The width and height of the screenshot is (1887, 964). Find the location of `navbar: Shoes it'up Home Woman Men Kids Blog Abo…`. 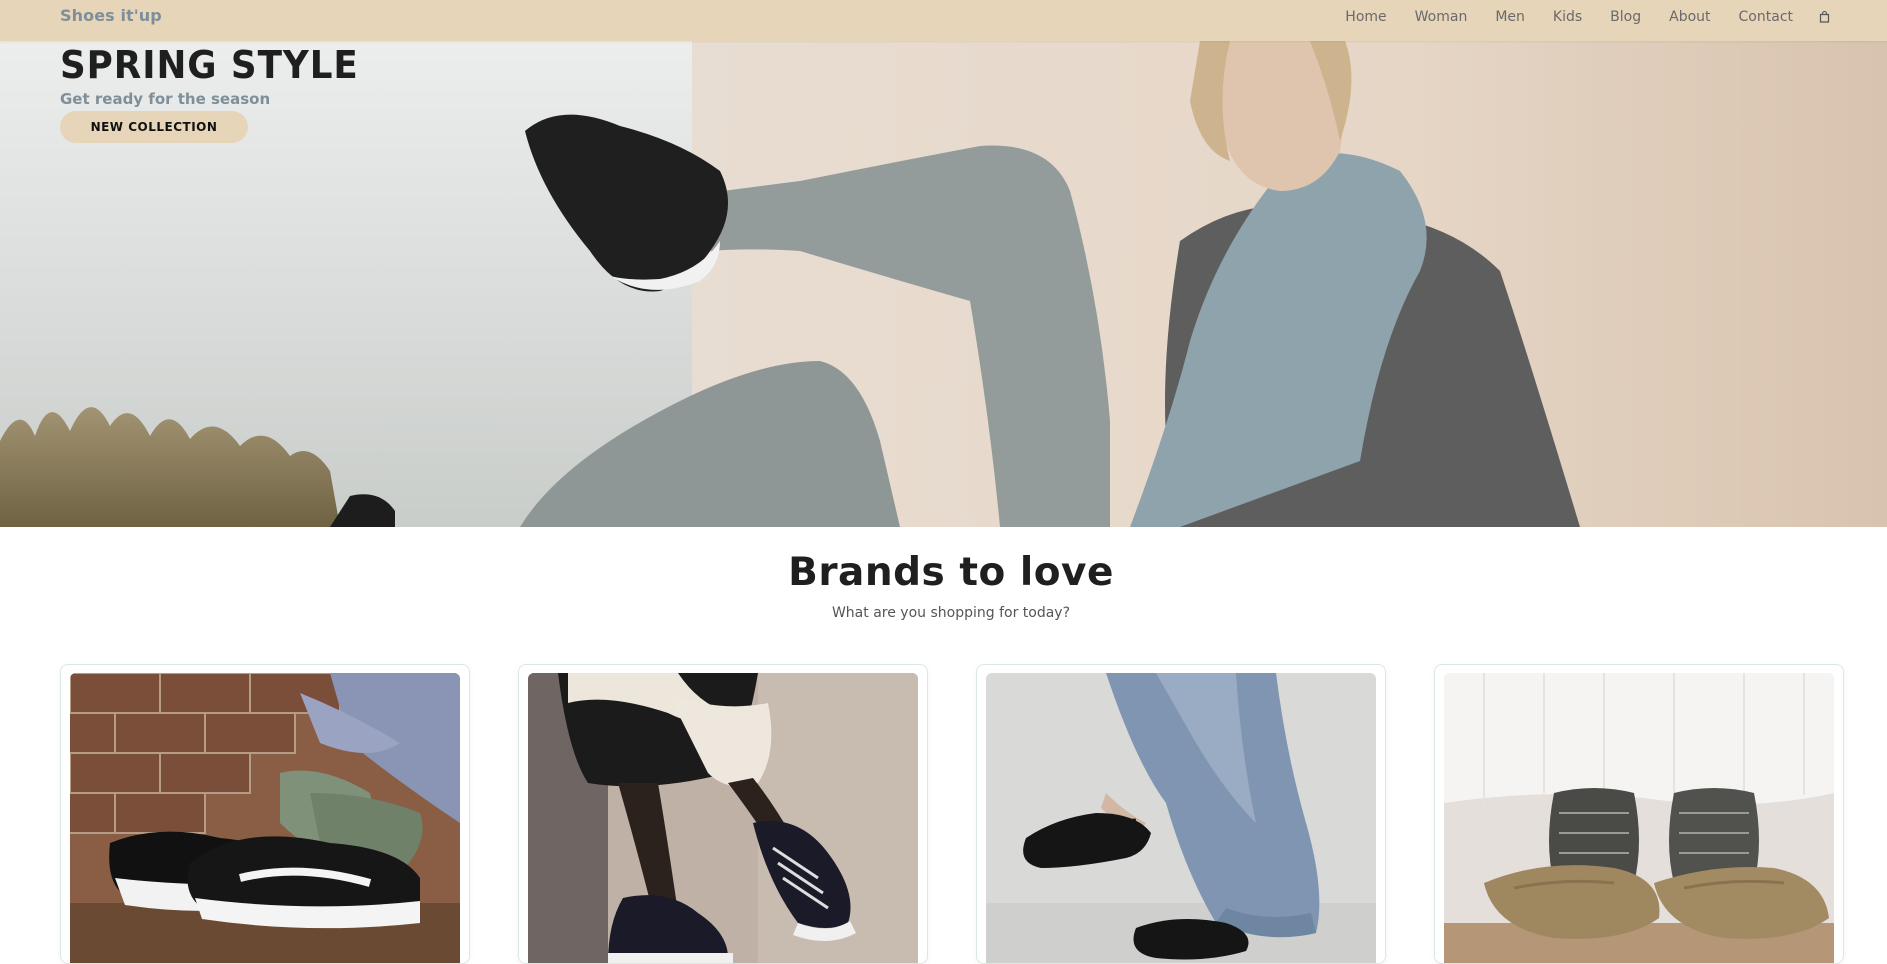

navbar: Shoes it'up Home Woman Men Kids Blog Abo… is located at coordinates (943, 20).